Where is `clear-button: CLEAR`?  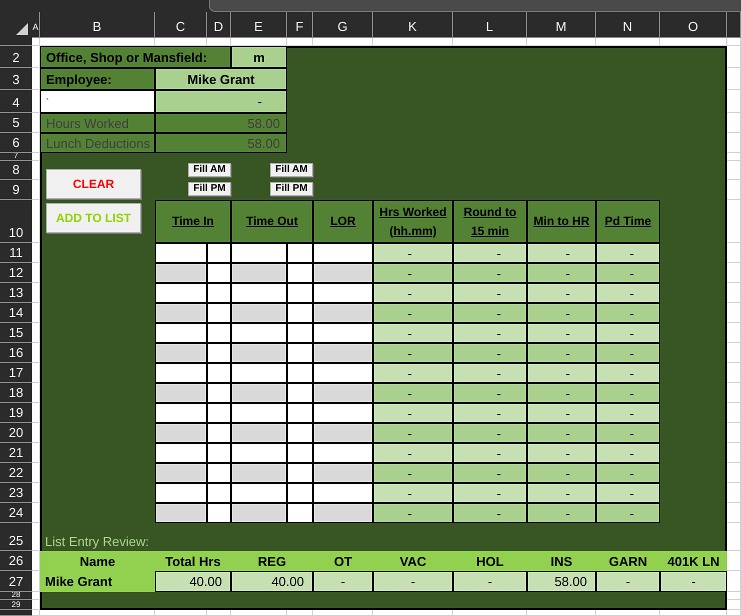
clear-button: CLEAR is located at coordinates (93, 184).